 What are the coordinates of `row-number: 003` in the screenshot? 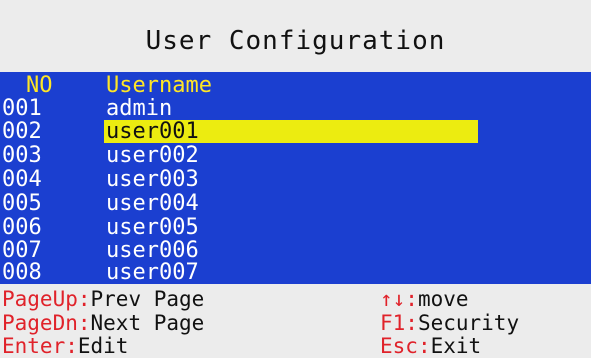 It's located at (22, 155).